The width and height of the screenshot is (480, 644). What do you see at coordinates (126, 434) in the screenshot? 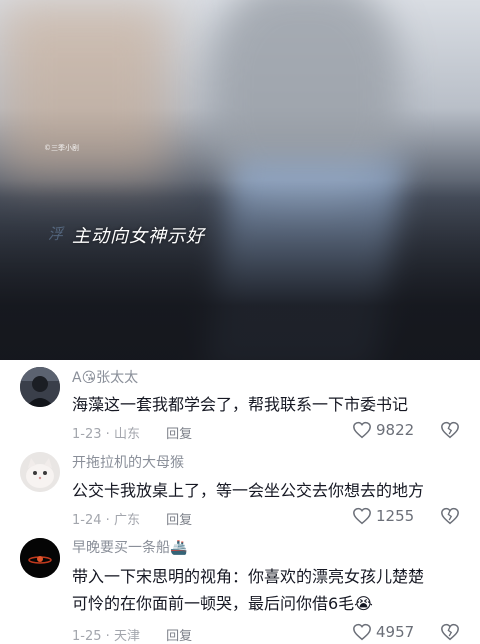
I see `comment-location: 山东` at bounding box center [126, 434].